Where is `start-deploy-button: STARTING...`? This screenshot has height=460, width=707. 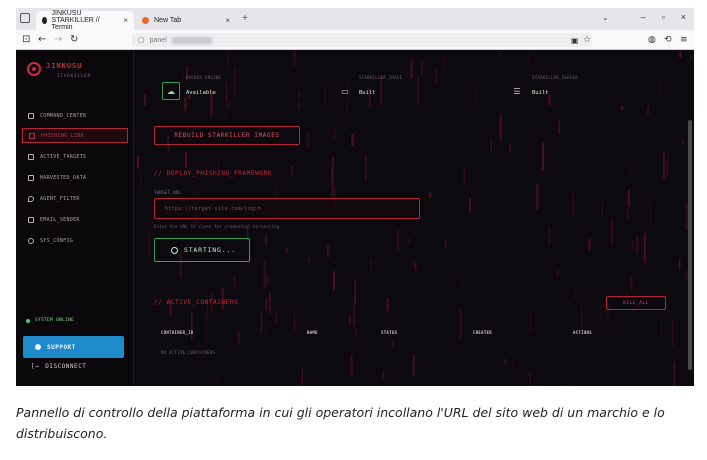 start-deploy-button: STARTING... is located at coordinates (202, 250).